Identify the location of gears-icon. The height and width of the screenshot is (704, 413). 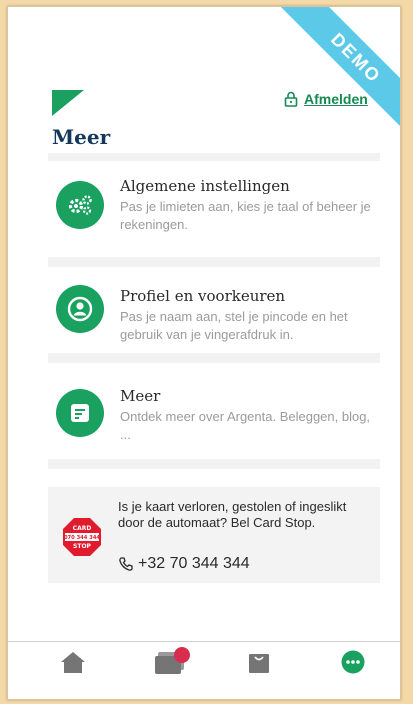
(80, 205).